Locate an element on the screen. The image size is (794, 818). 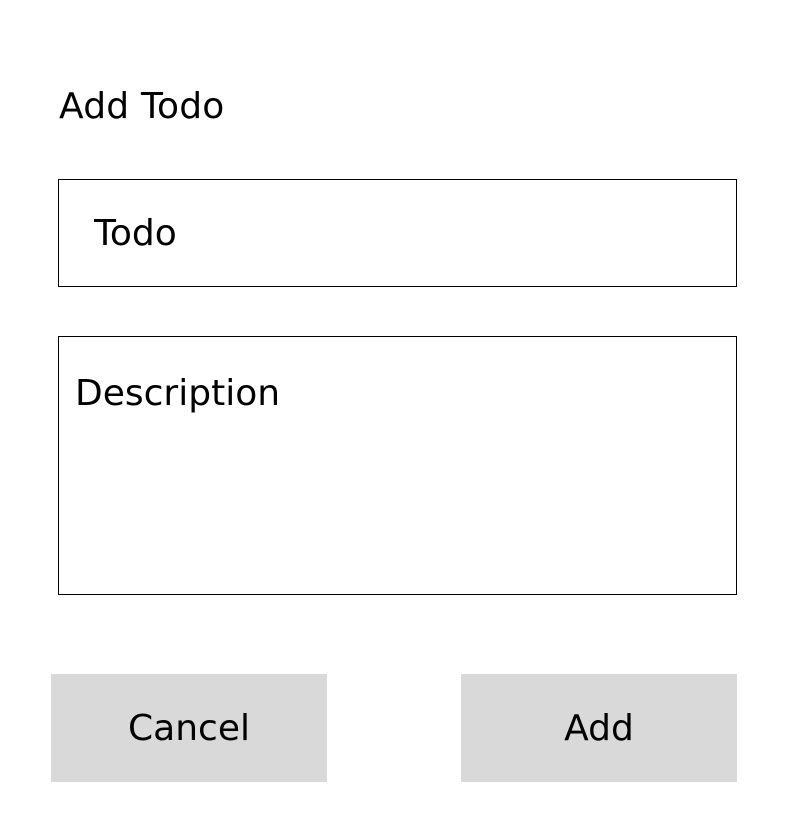
add-button: Add is located at coordinates (599, 728).